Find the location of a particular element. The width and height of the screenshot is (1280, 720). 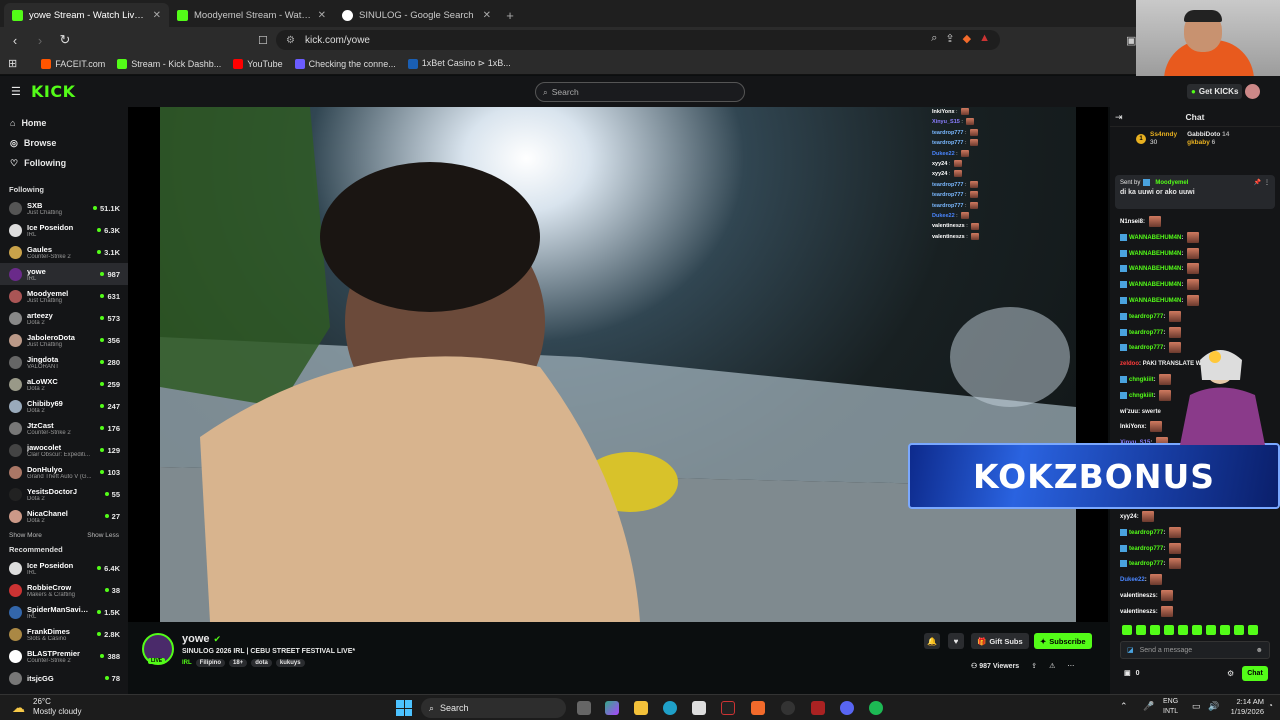

subscribe-button: ✦ Subscribe is located at coordinates (1063, 641).